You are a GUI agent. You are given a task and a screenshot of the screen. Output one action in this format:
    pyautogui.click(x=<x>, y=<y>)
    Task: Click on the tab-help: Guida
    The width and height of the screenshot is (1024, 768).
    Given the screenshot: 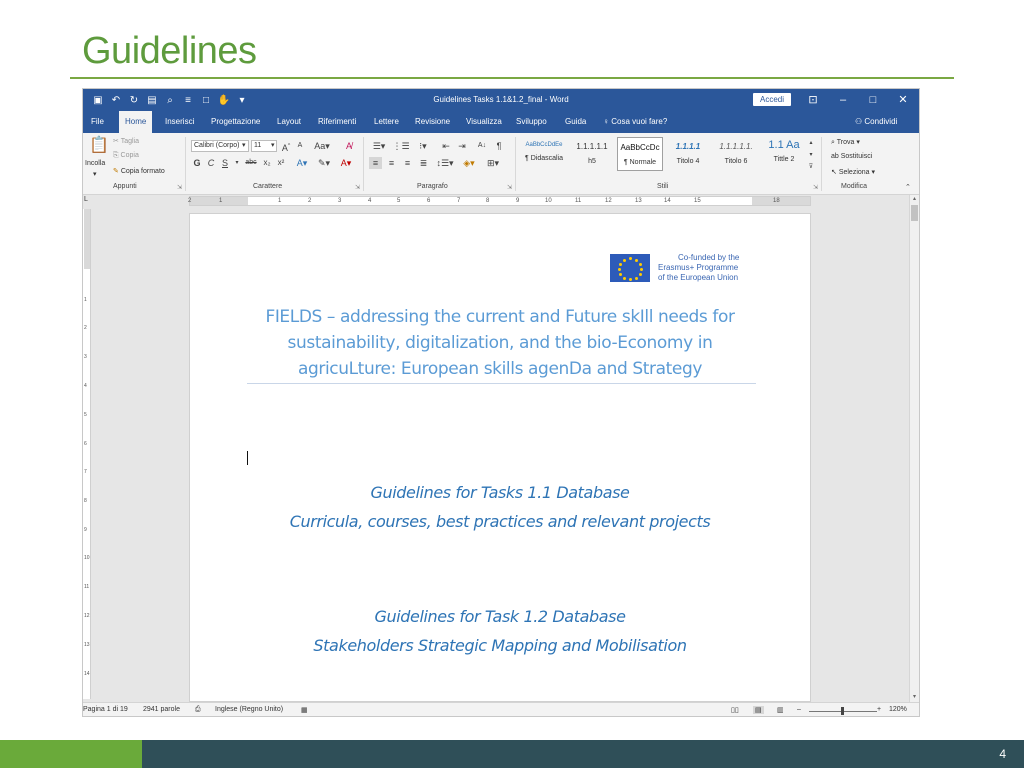 What is the action you would take?
    pyautogui.click(x=575, y=122)
    